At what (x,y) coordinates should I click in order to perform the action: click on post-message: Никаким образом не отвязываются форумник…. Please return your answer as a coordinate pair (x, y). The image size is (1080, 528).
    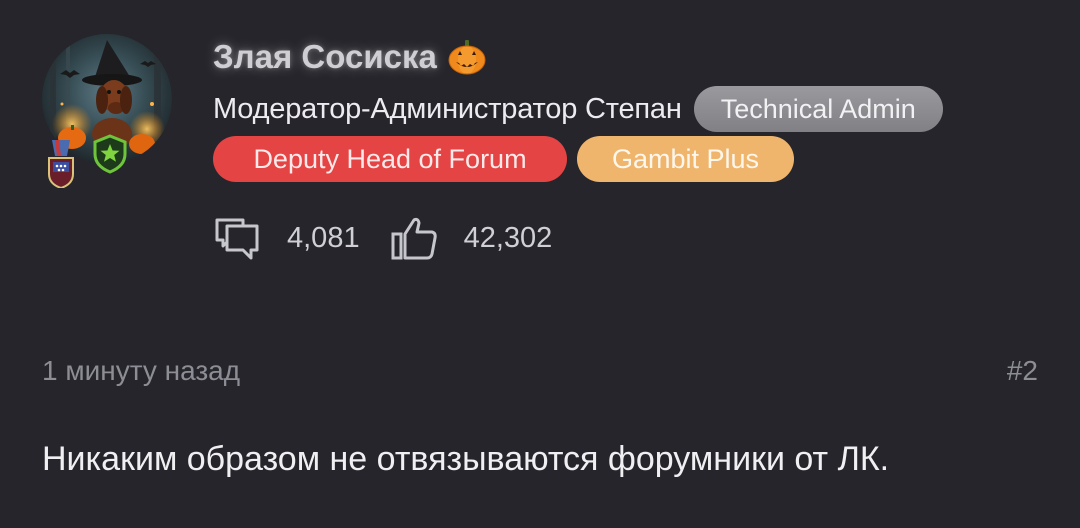
    Looking at the image, I should click on (466, 459).